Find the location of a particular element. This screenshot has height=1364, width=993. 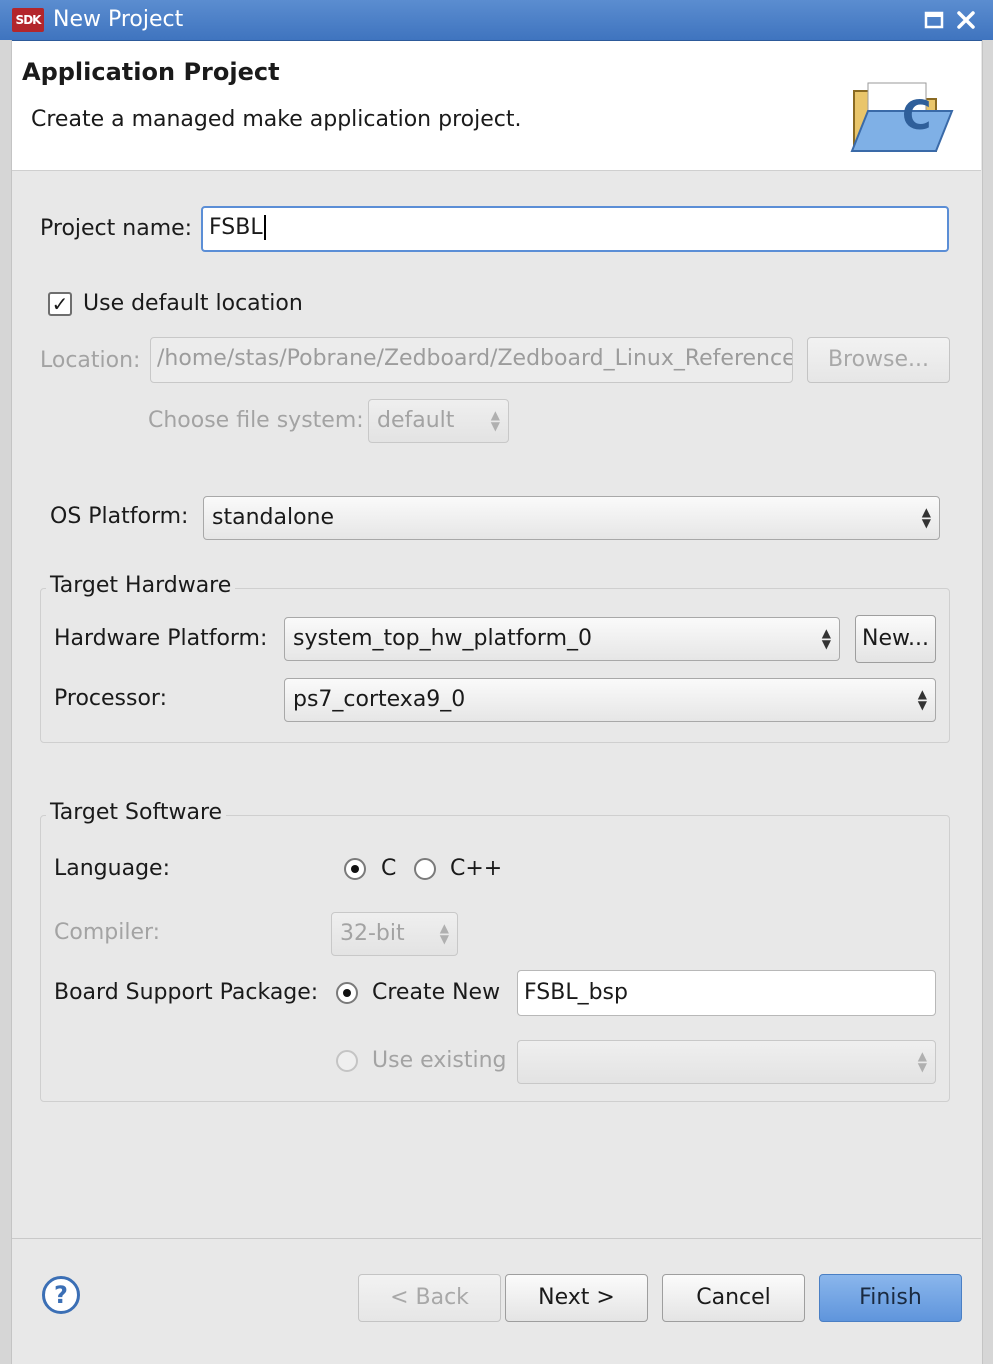

os-platform-value: standalone is located at coordinates (273, 517).